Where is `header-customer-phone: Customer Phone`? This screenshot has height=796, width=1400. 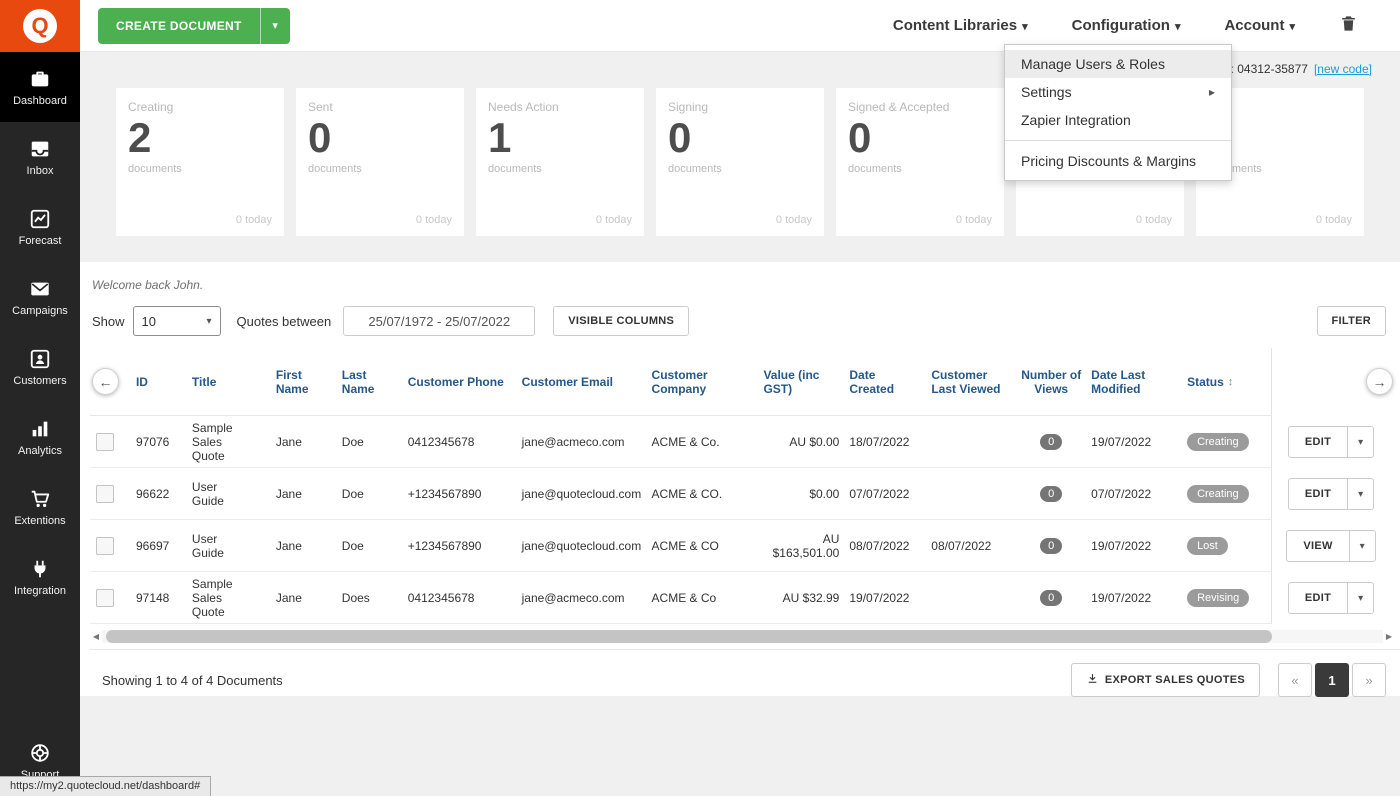
header-customer-phone: Customer Phone is located at coordinates (463, 382).